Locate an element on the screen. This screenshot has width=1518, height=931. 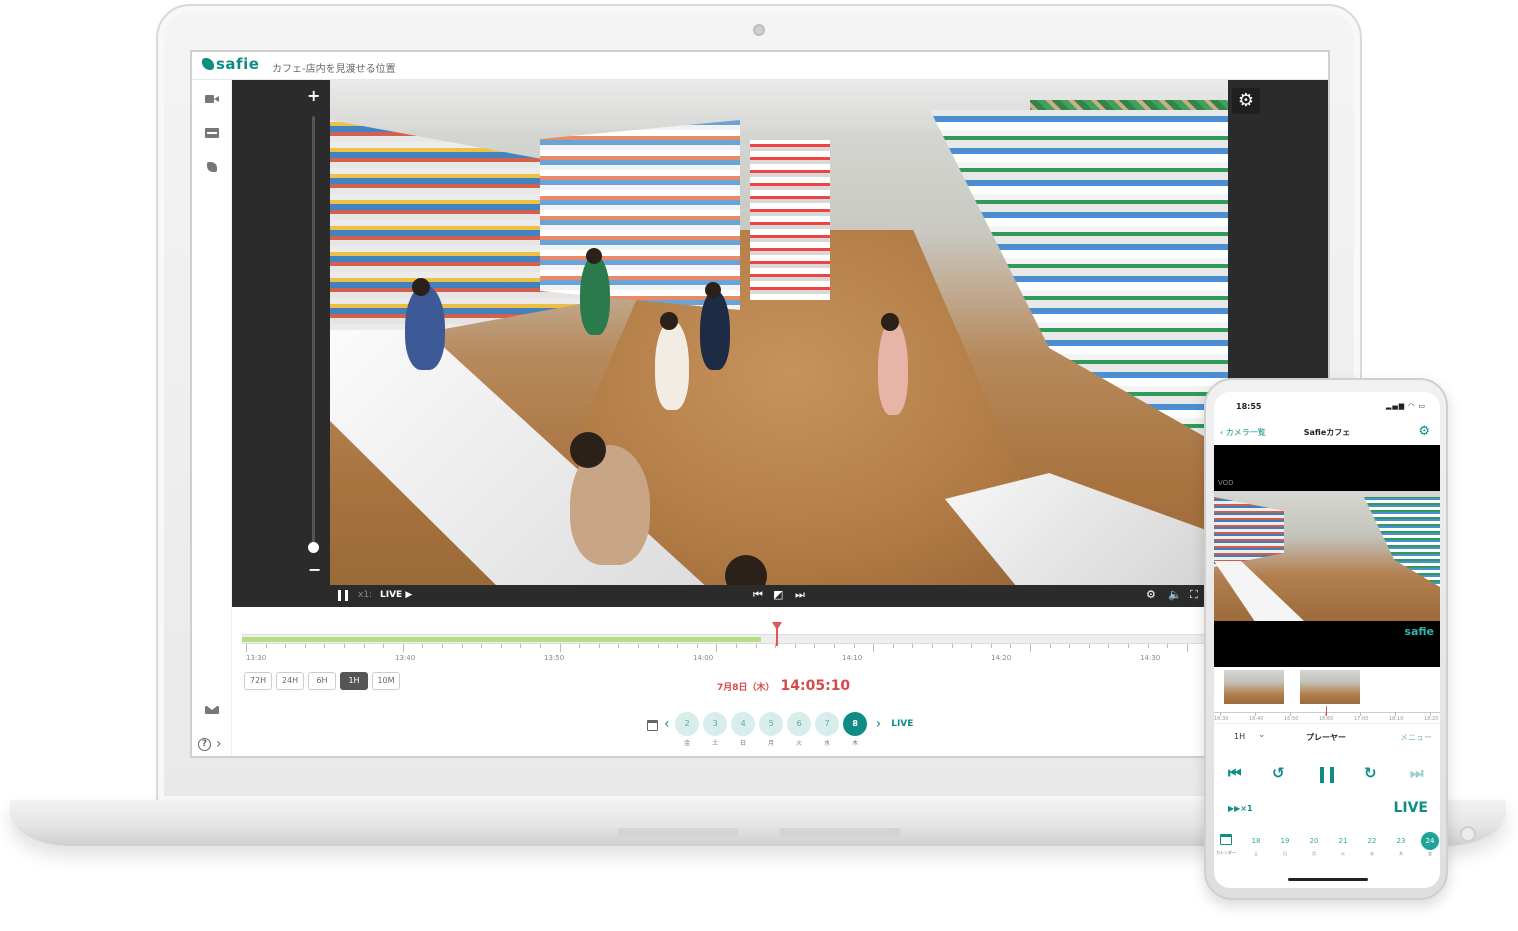
status-bar: 18:55 ▂▄▆ ◠ ▭ is located at coordinates (1327, 402).